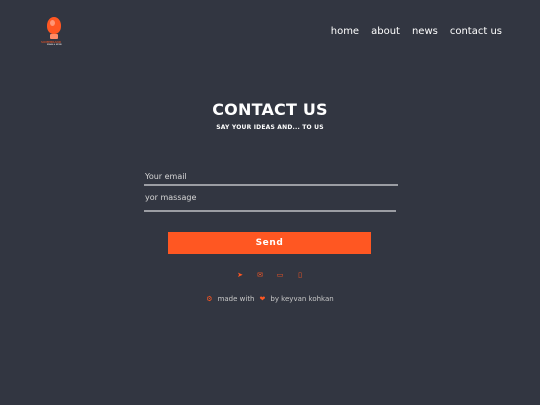 This screenshot has height=405, width=540. Describe the element at coordinates (280, 275) in the screenshot. I see `laptop-icon: ▭` at that location.